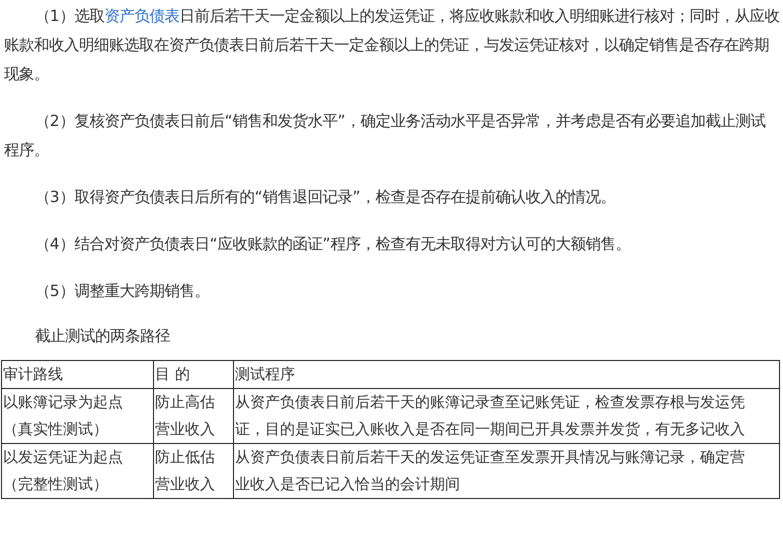 Image resolution: width=783 pixels, height=559 pixels. I want to click on paragraph: （3）取得资产负债表日后所有的“销售退回记录”，检查是否存在提前确认收入的情况。, so click(325, 197).